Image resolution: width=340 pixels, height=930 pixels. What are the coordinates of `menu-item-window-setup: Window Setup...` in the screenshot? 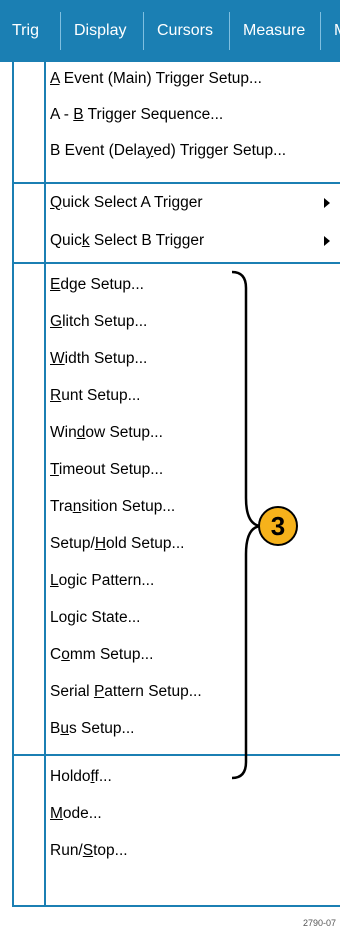 It's located at (106, 433).